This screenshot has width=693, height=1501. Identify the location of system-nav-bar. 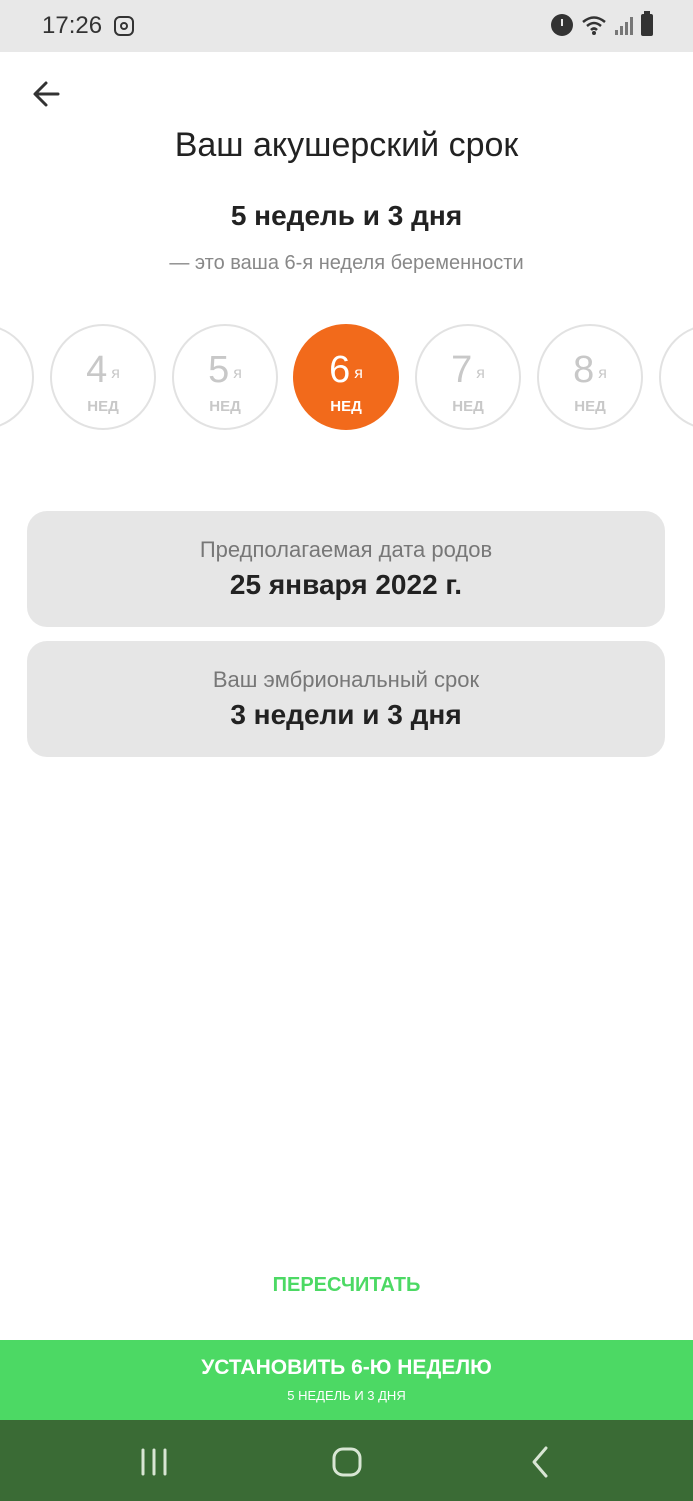
(346, 1460).